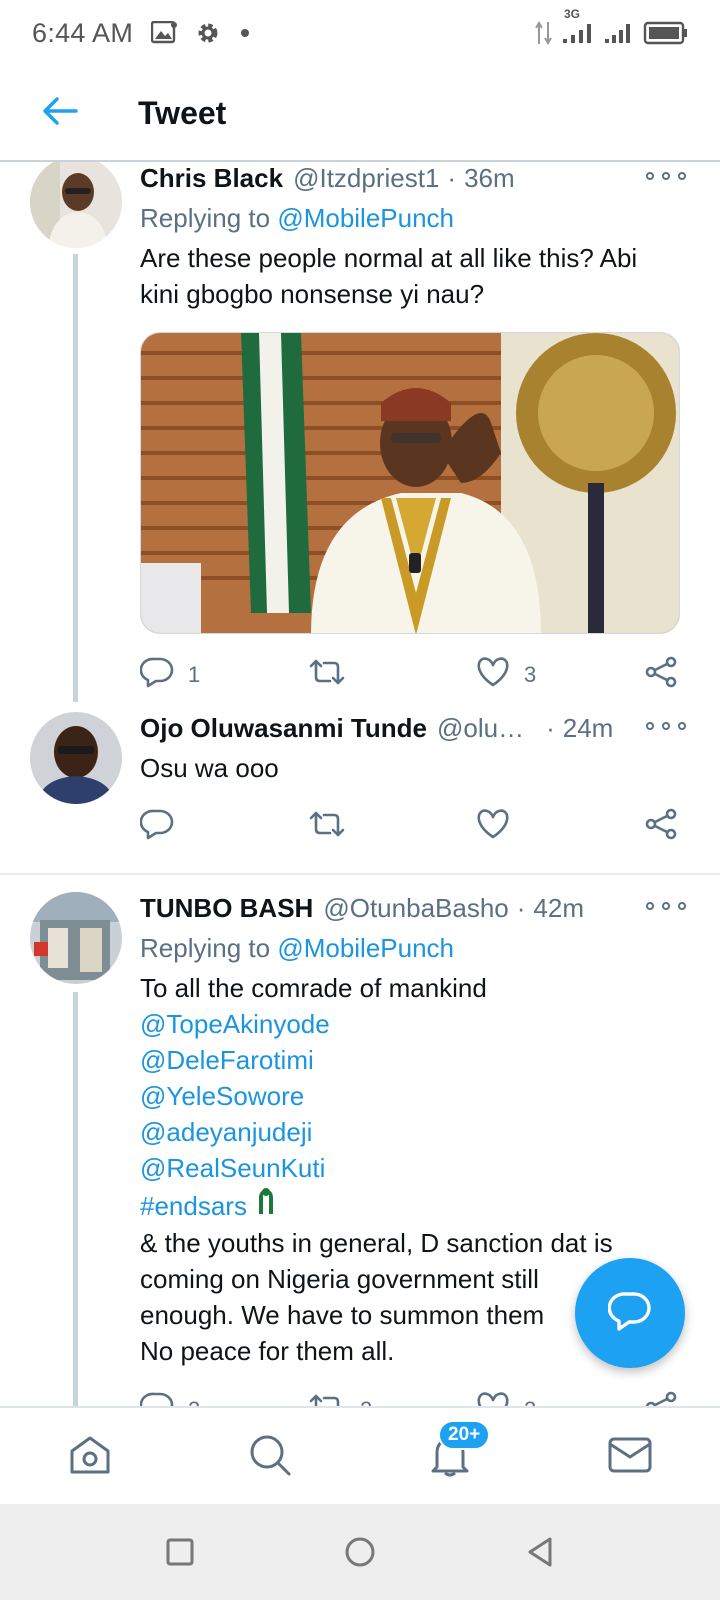 This screenshot has height=1600, width=720. I want to click on compose-reply-icon, so click(629, 1313).